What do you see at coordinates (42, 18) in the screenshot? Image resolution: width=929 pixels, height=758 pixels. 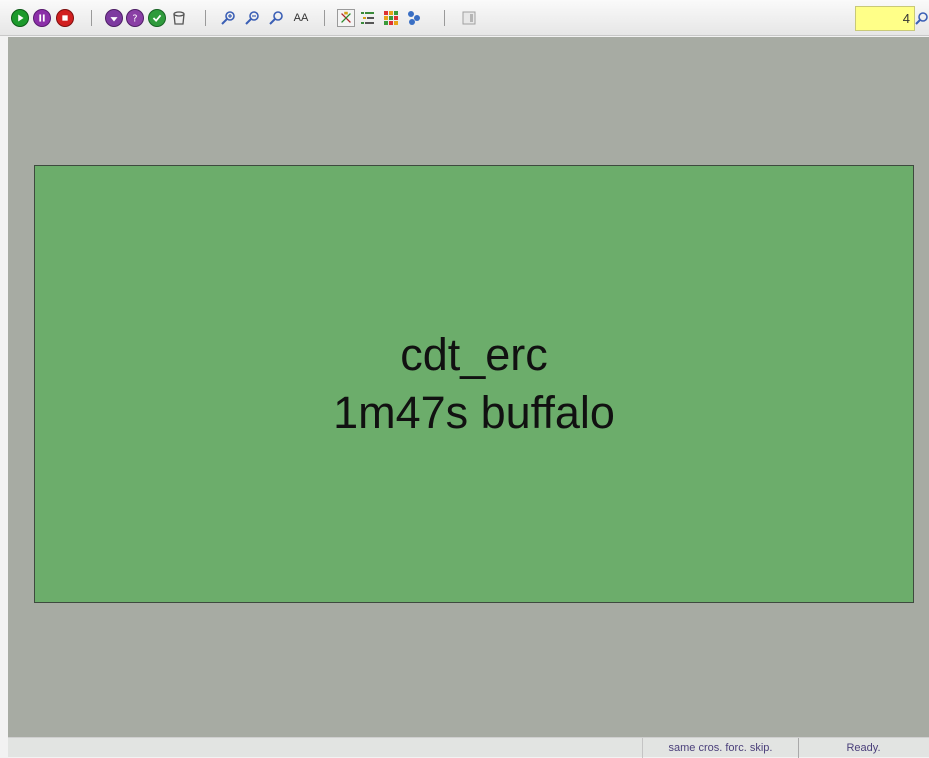 I see `pause-icon` at bounding box center [42, 18].